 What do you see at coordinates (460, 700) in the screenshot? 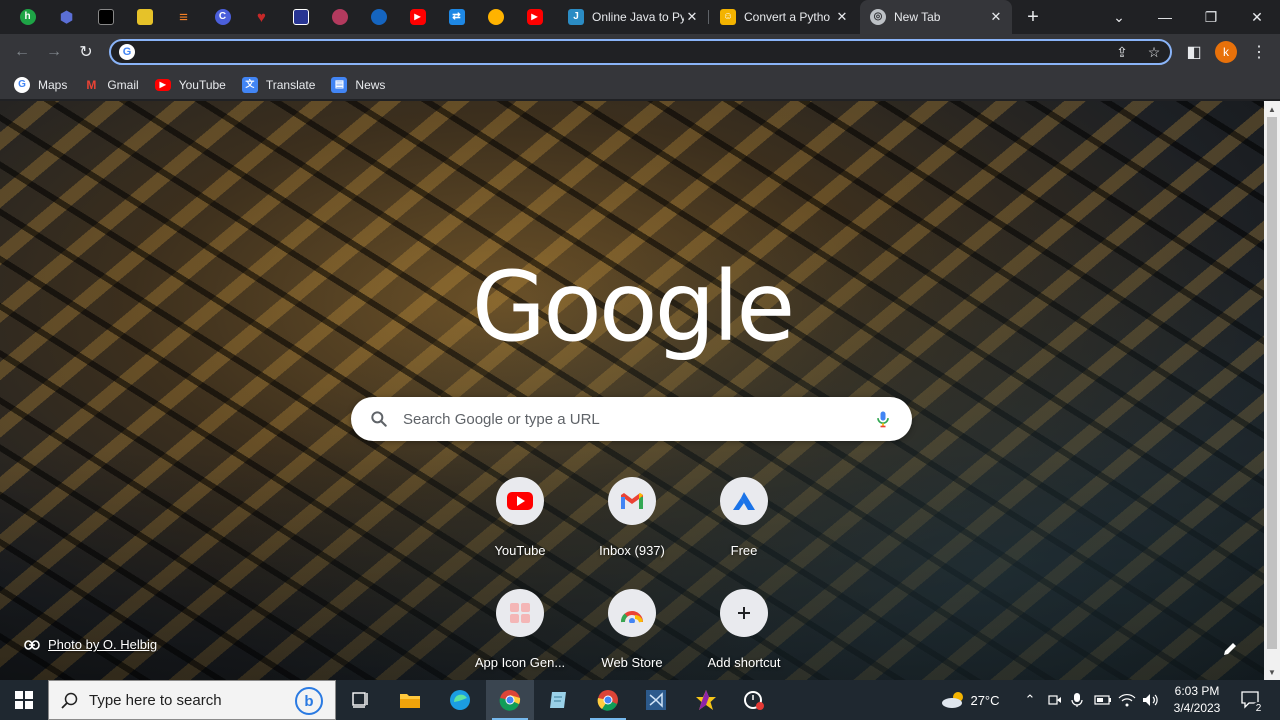
I see `taskbar-edge` at bounding box center [460, 700].